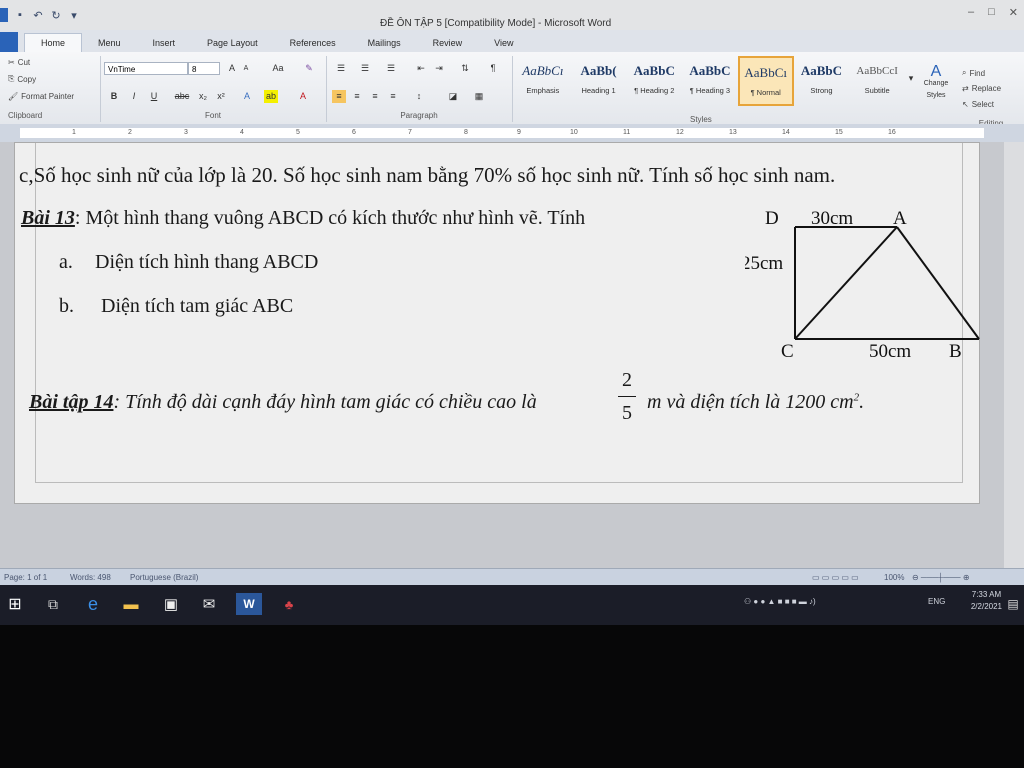 This screenshot has width=1024, height=768. What do you see at coordinates (339, 96) in the screenshot?
I see `align-left-icon: ≡` at bounding box center [339, 96].